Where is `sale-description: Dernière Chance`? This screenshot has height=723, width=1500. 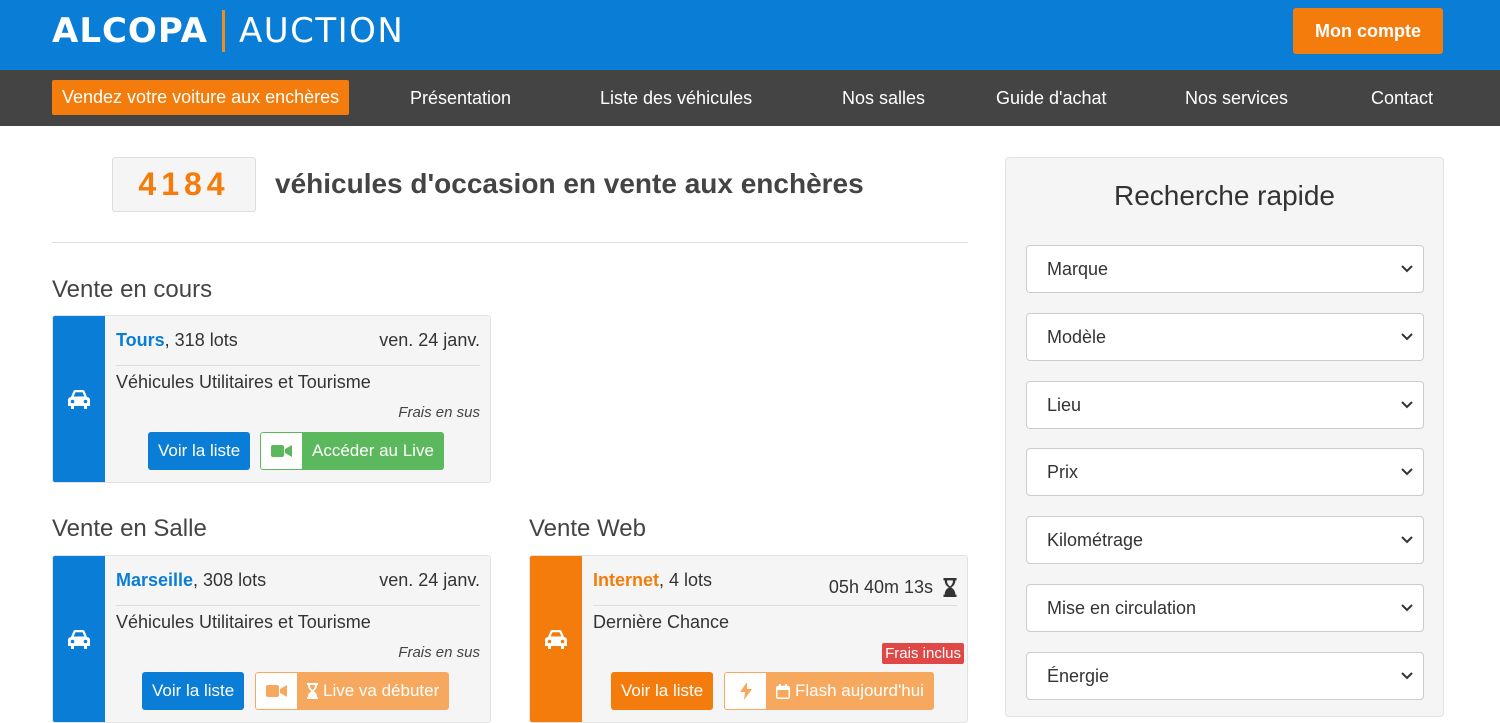
sale-description: Dernière Chance is located at coordinates (661, 622).